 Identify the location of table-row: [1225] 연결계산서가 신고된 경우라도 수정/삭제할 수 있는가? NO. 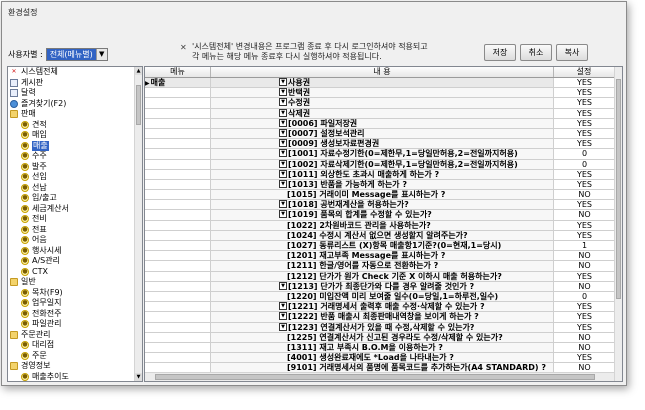
(380, 337).